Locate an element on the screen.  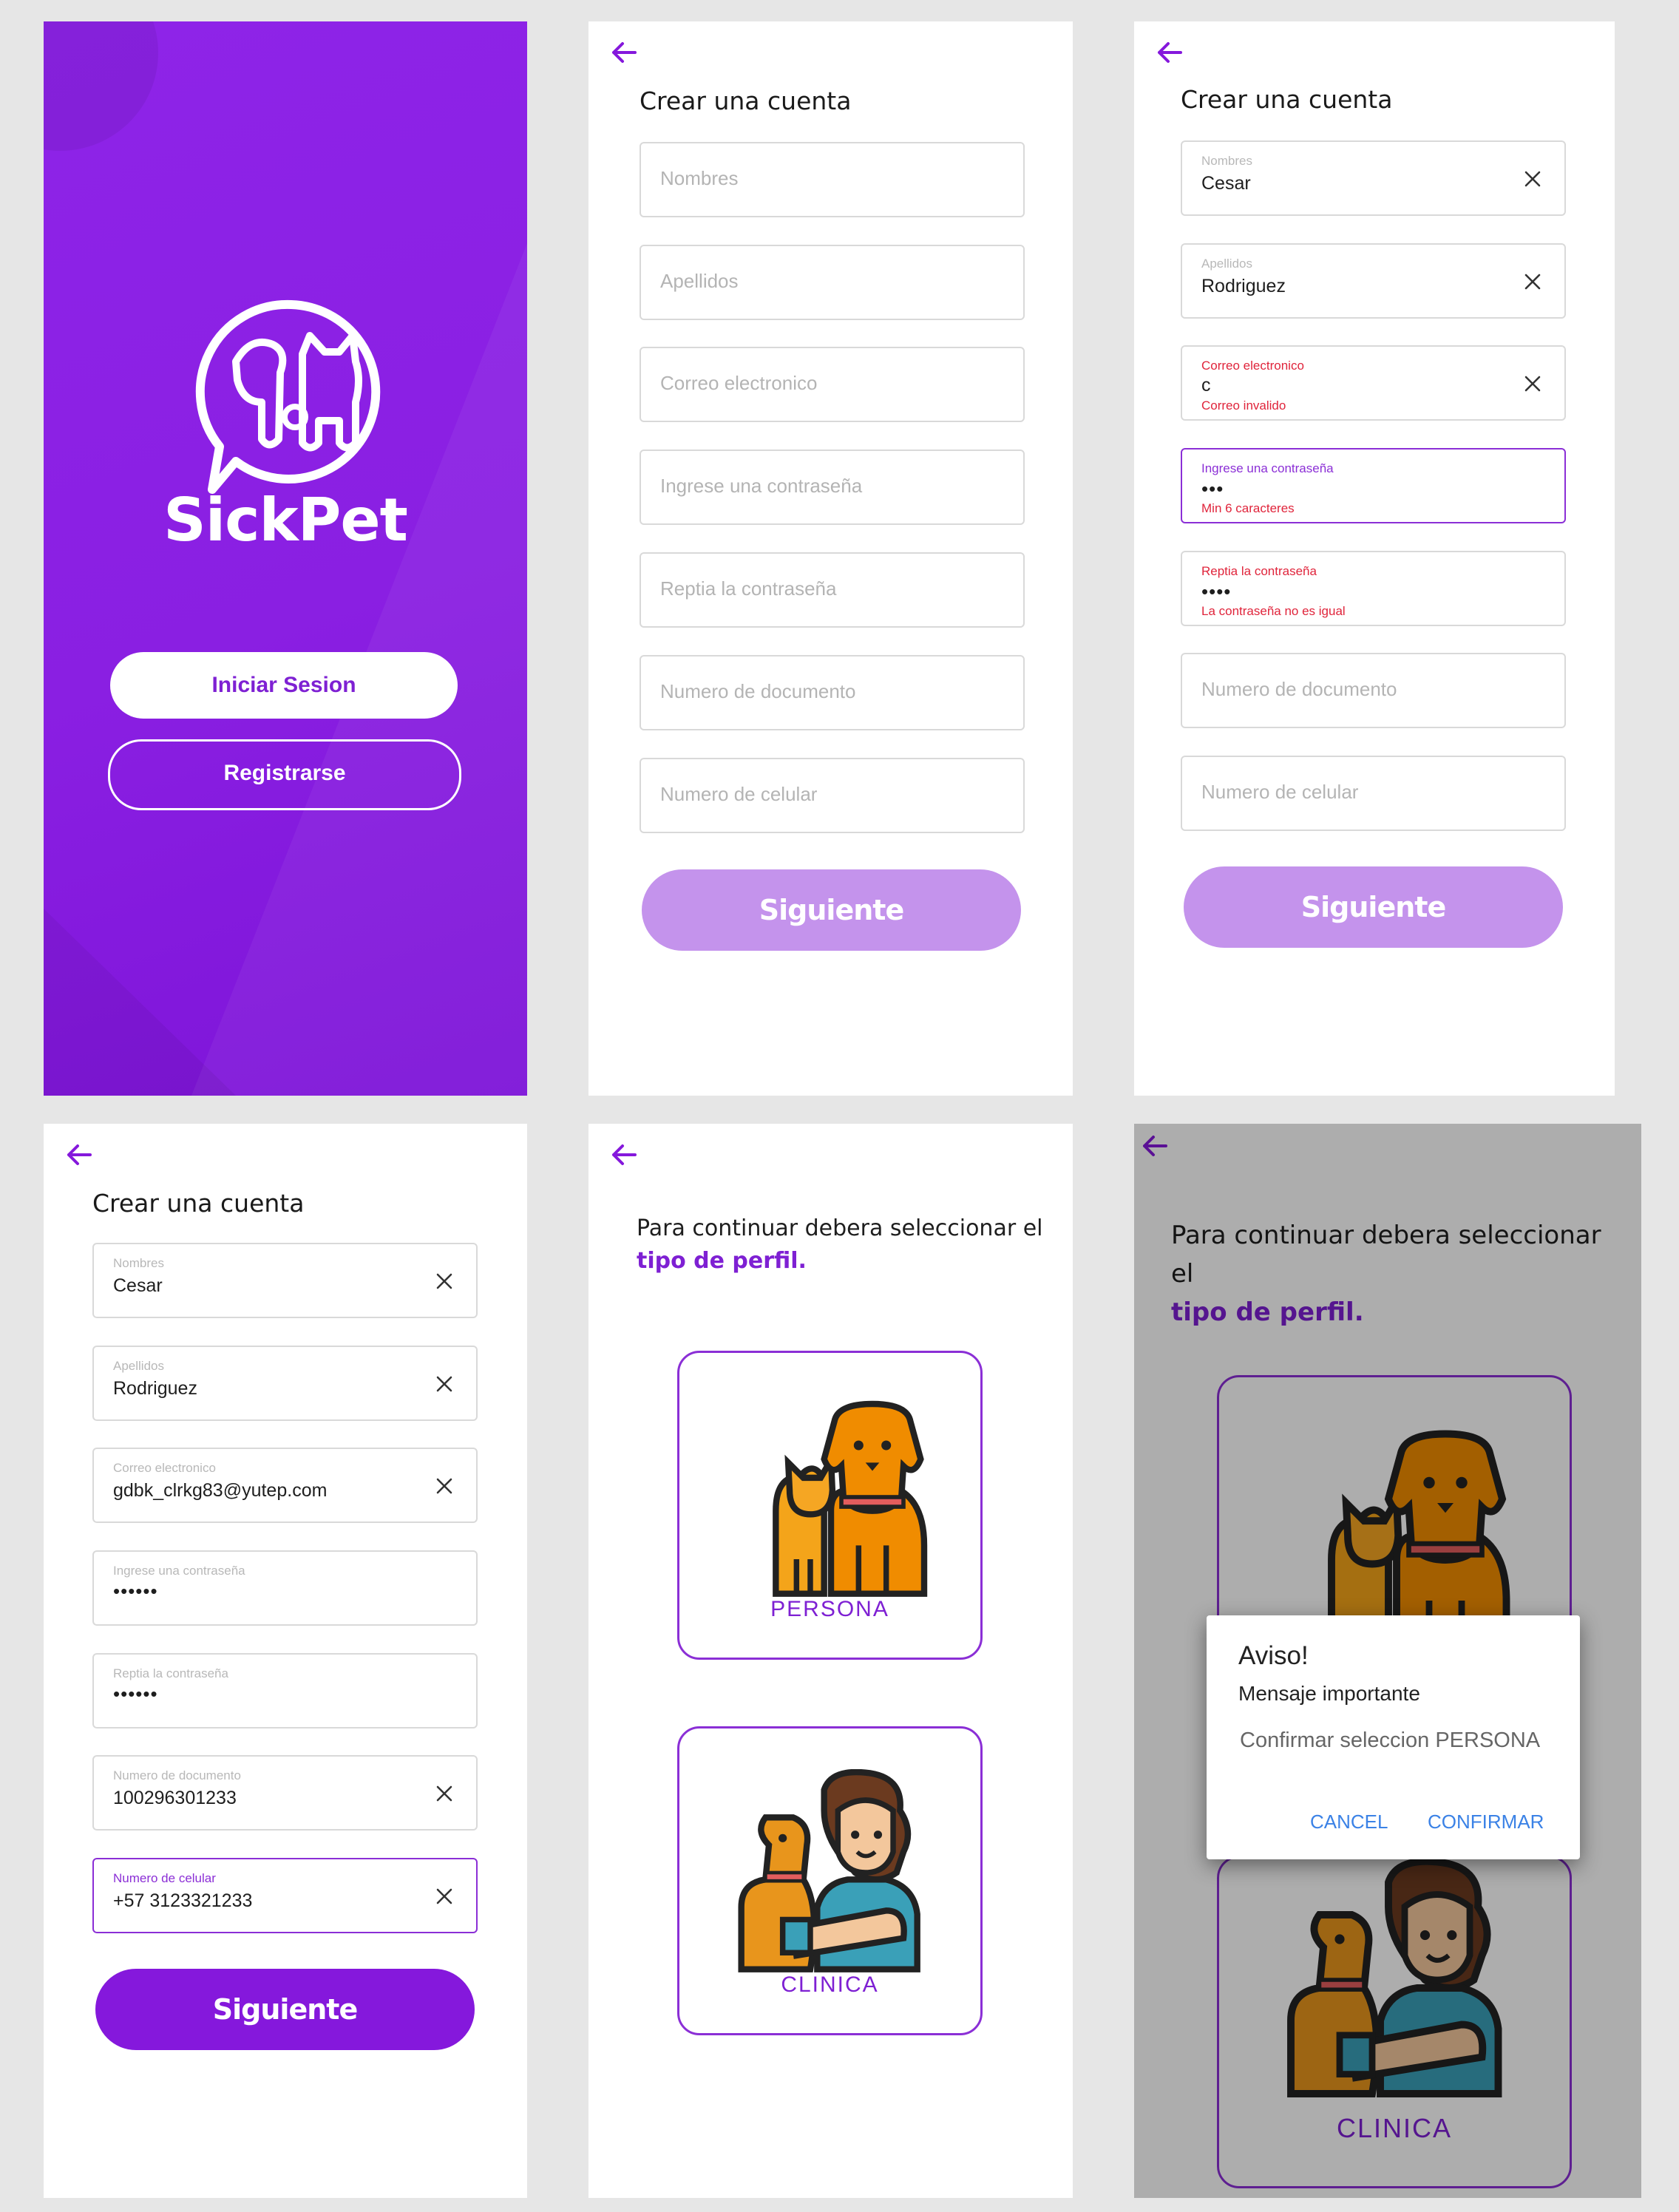
last-name-field: Apellidos is located at coordinates (832, 282).